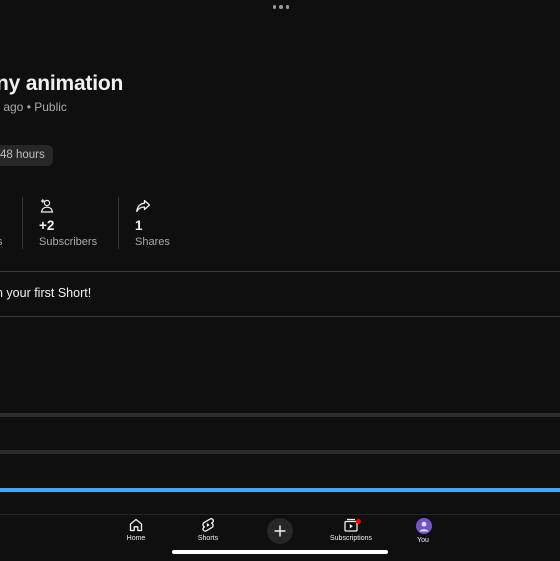  I want to click on stat-subscribers, so click(47, 208).